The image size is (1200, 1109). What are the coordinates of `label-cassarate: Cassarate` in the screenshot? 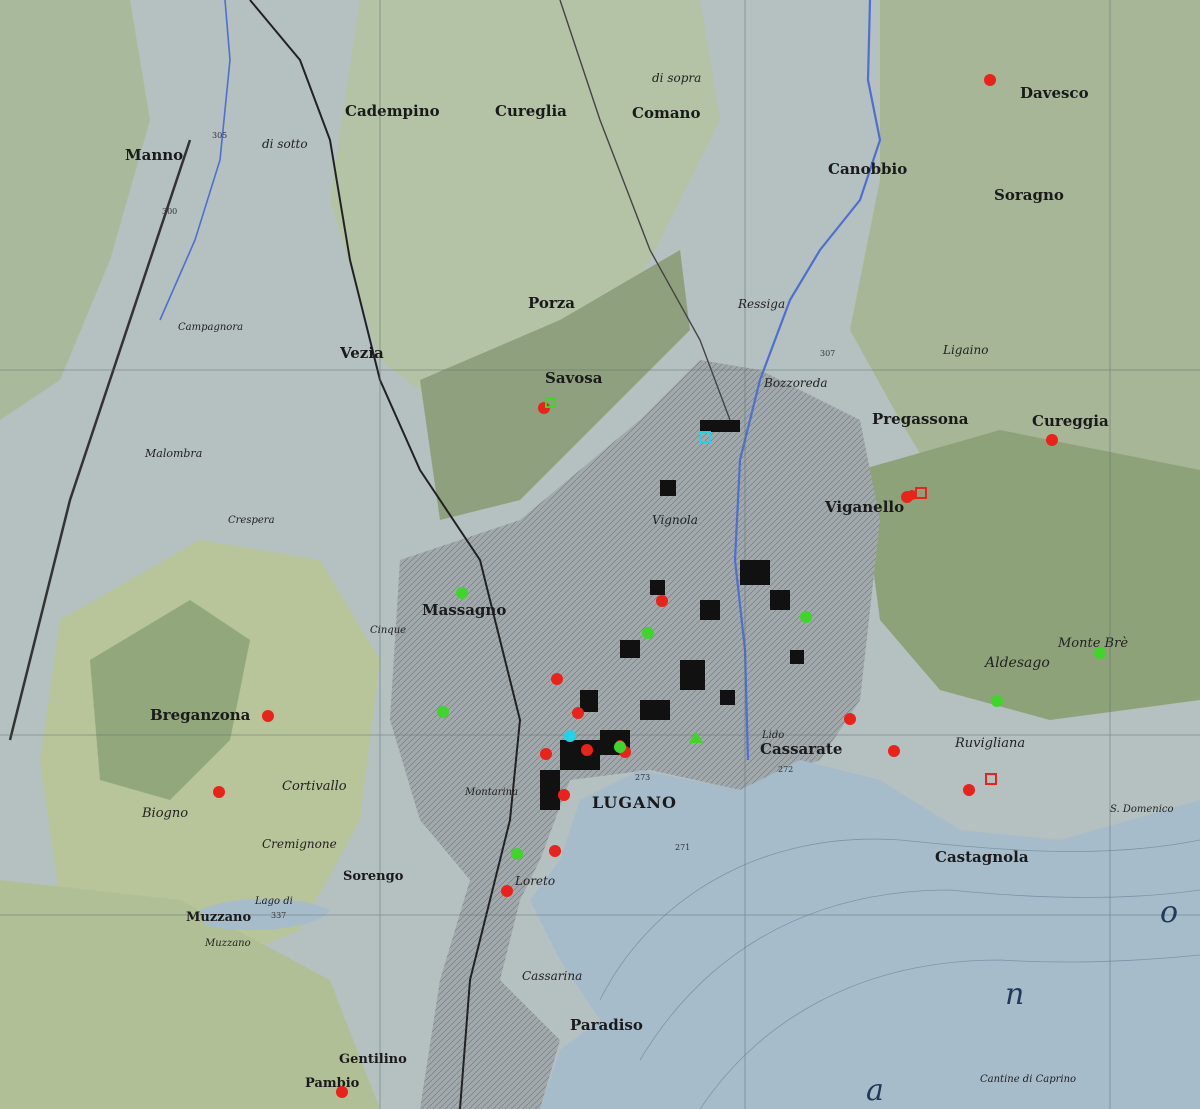 It's located at (801, 749).